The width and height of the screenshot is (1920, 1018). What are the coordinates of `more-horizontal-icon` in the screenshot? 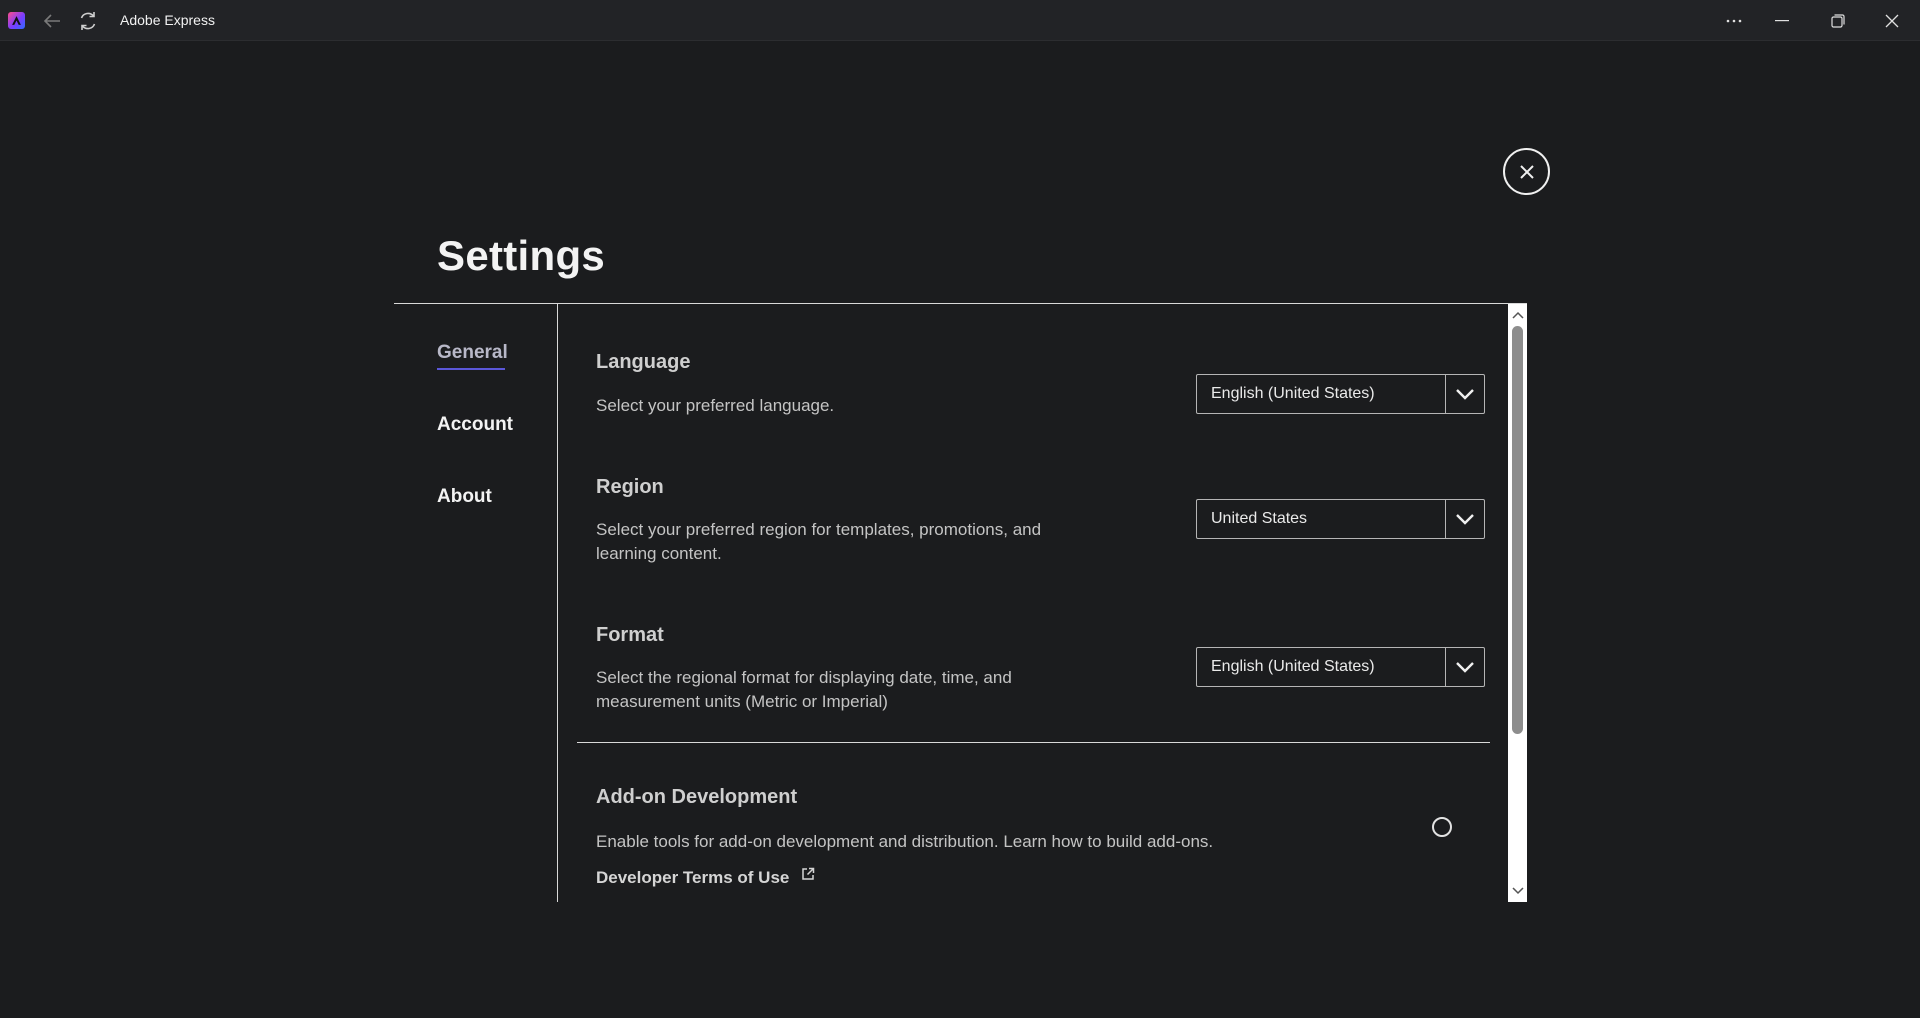 It's located at (1734, 20).